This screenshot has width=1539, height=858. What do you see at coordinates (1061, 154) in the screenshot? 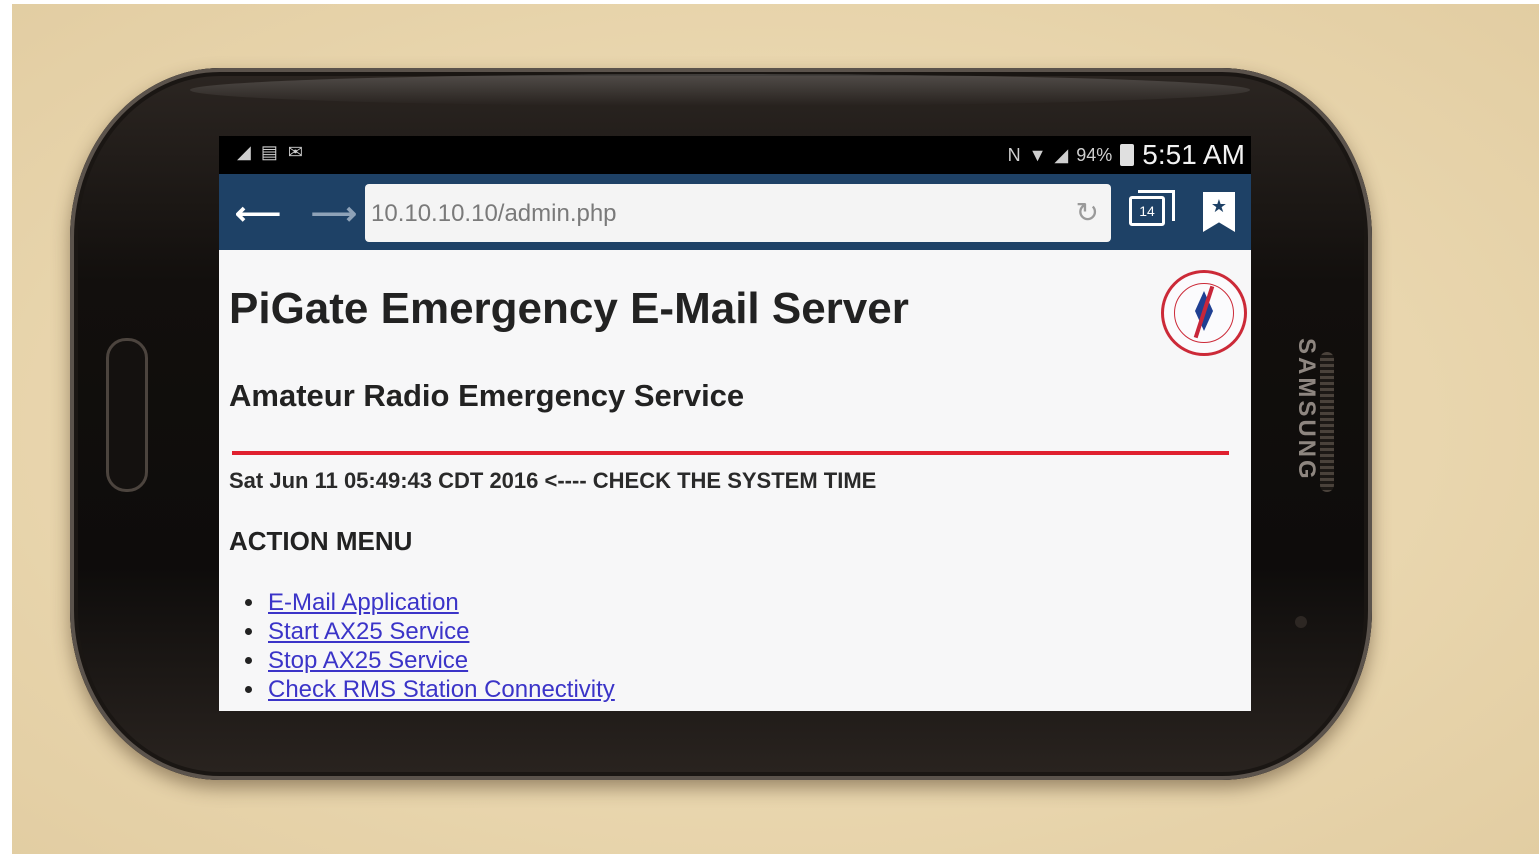
I see `cell-signal-icon: ◢` at bounding box center [1061, 154].